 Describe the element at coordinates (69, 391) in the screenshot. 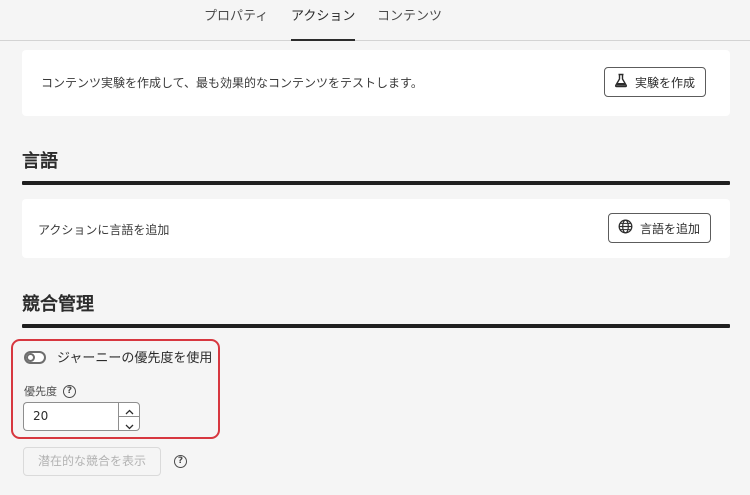

I see `priority-help-icon: ?` at that location.